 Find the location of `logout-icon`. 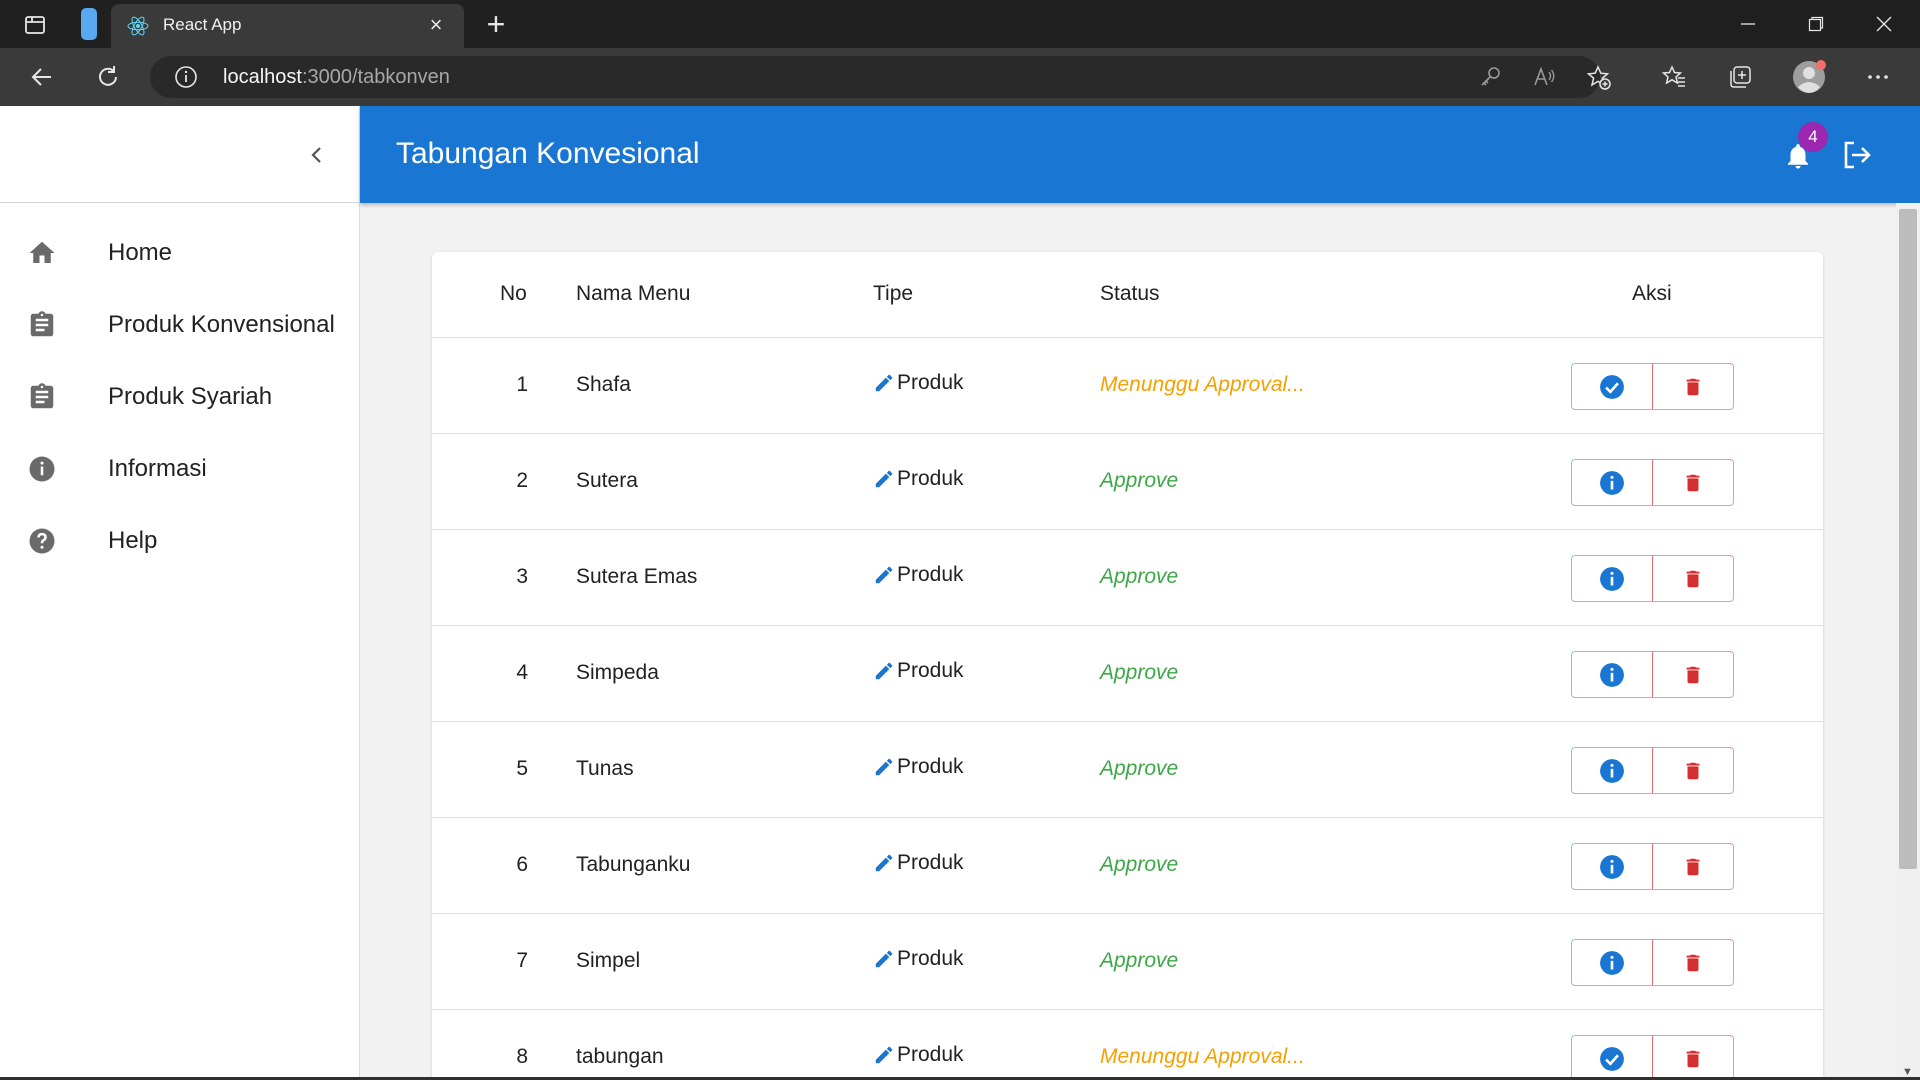

logout-icon is located at coordinates (1857, 155).